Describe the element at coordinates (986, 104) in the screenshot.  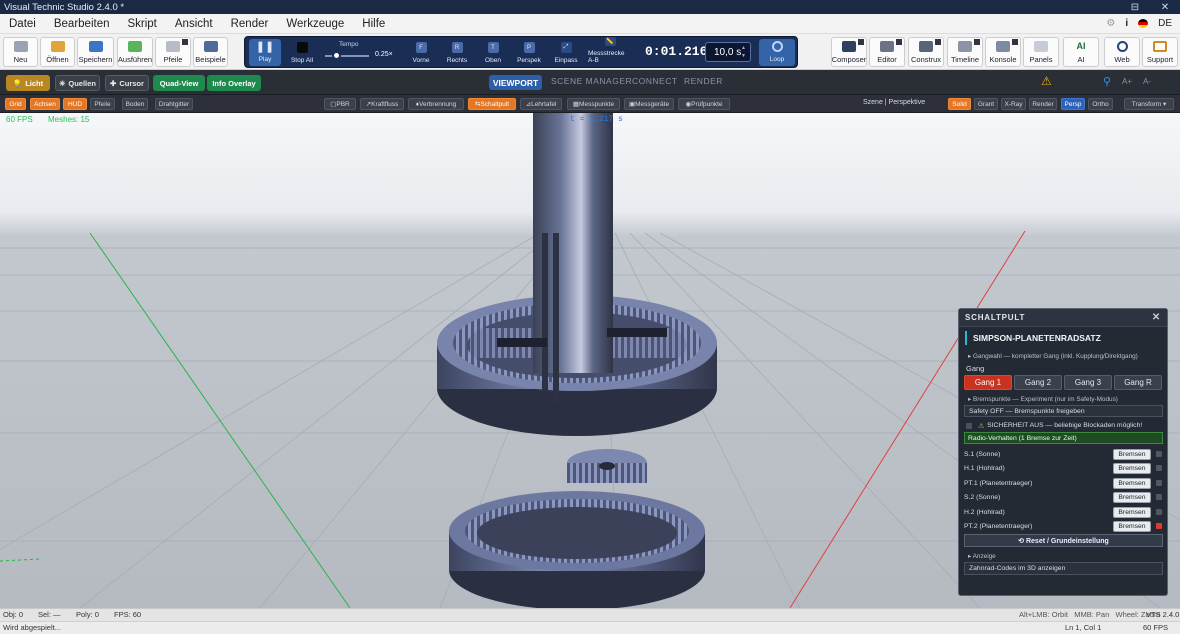
I see `grant-mode: Grant` at that location.